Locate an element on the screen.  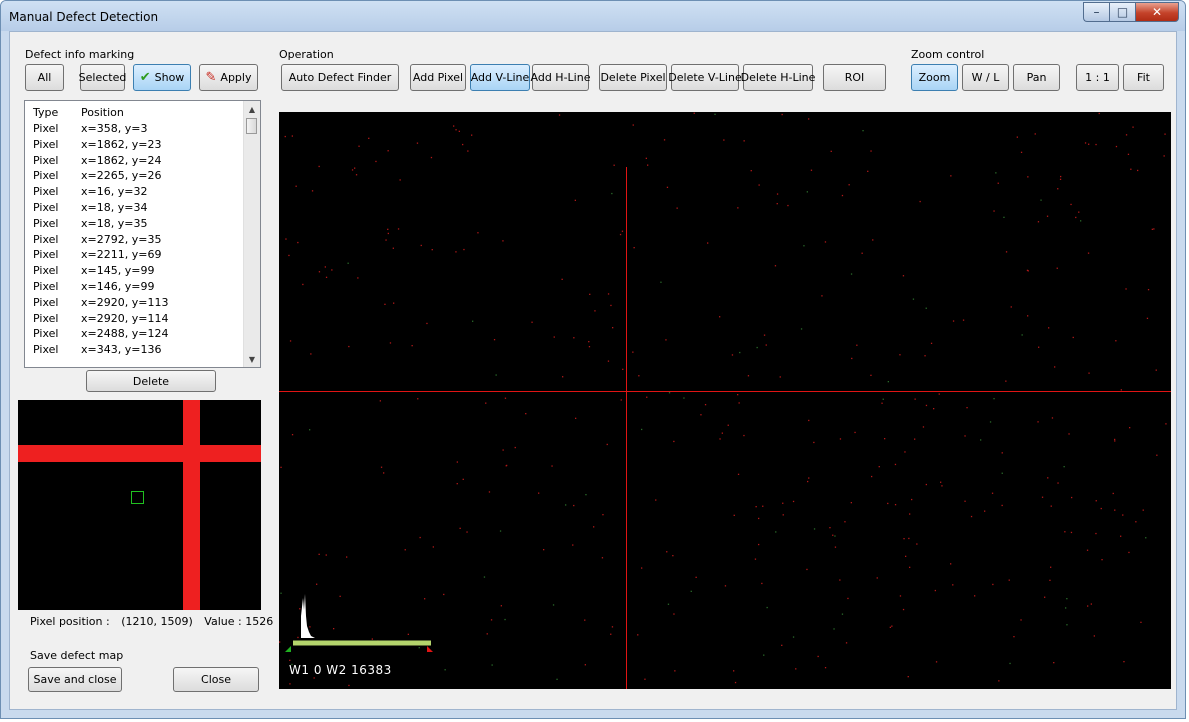
table-row: Pixel x=16, y=32 is located at coordinates (135, 193).